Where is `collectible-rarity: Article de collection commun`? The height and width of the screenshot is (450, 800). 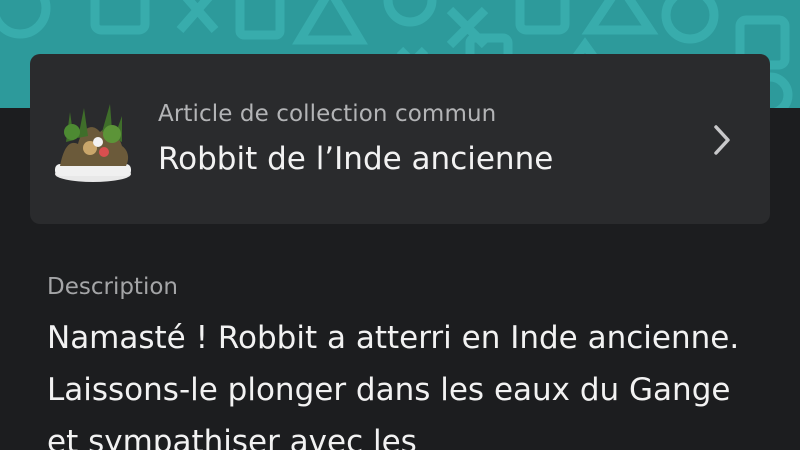 collectible-rarity: Article de collection commun is located at coordinates (327, 114).